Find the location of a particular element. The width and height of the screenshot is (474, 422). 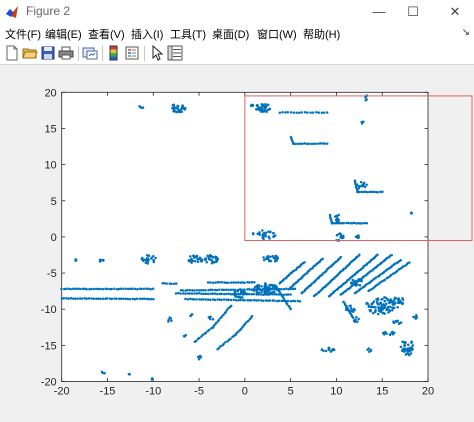

menu-window: 窗口(W) is located at coordinates (277, 34).